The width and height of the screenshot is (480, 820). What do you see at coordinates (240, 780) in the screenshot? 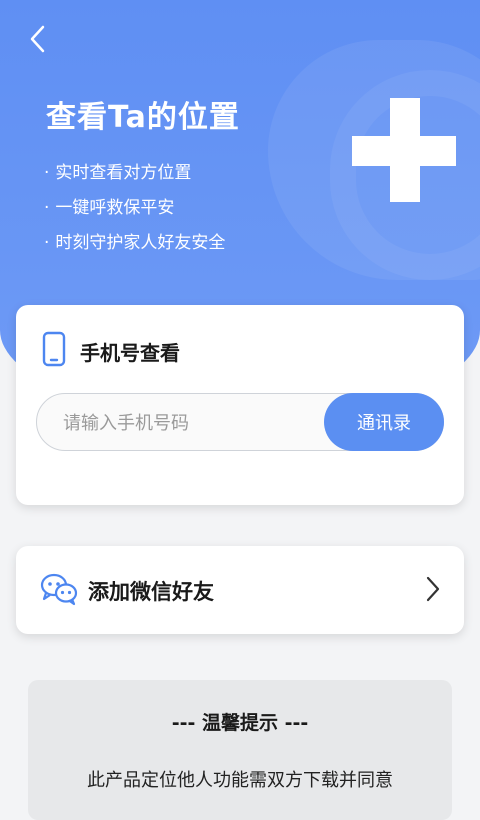
I see `tips-body: 此产品定位他人功能需双方下载并同意` at bounding box center [240, 780].